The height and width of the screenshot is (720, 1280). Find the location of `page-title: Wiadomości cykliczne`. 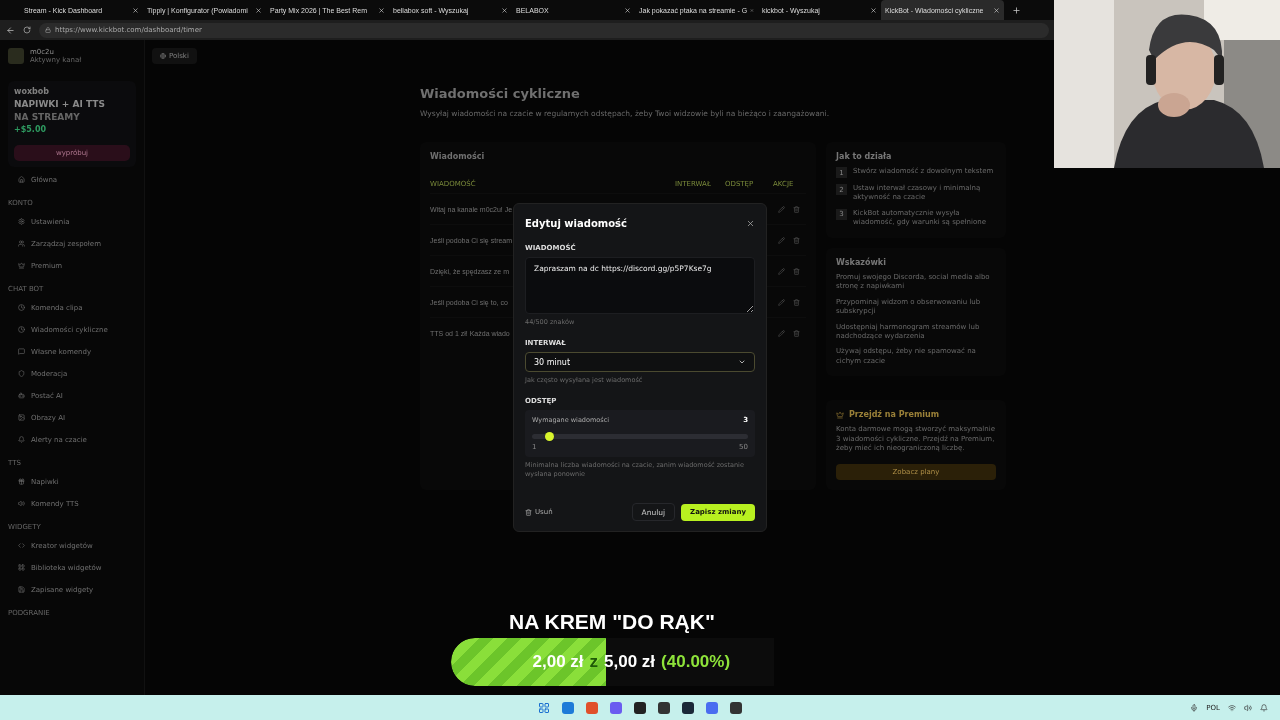

page-title: Wiadomości cykliczne is located at coordinates (500, 93).